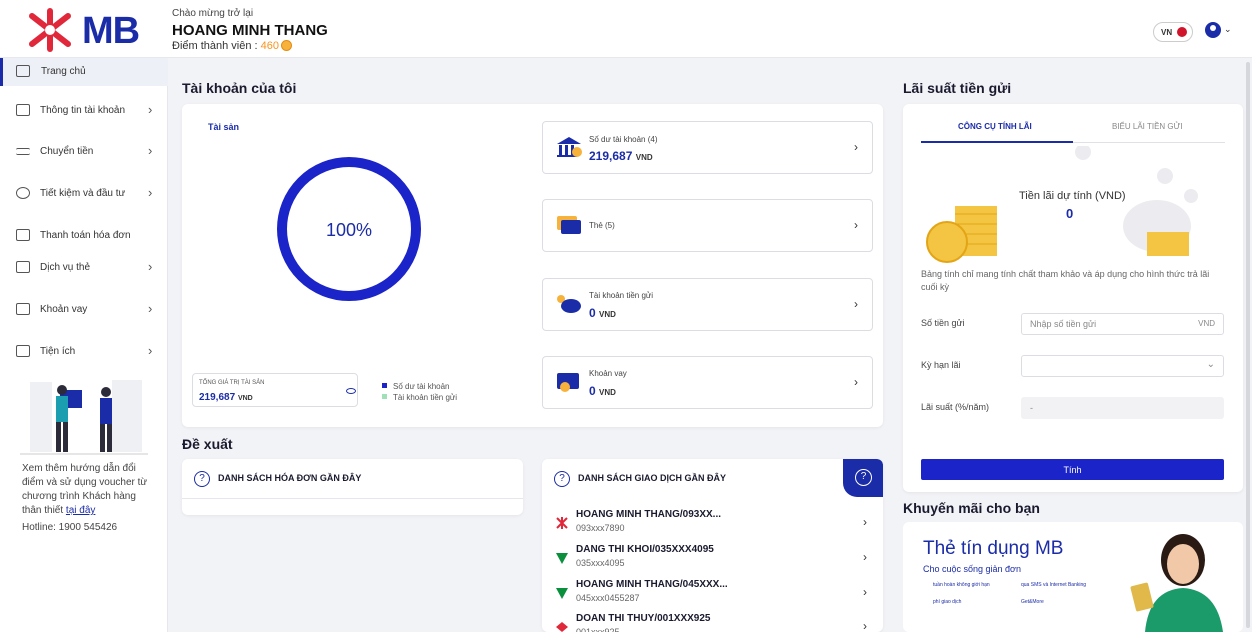 This screenshot has width=1252, height=632. I want to click on mb-logo: MB, so click(82, 30).